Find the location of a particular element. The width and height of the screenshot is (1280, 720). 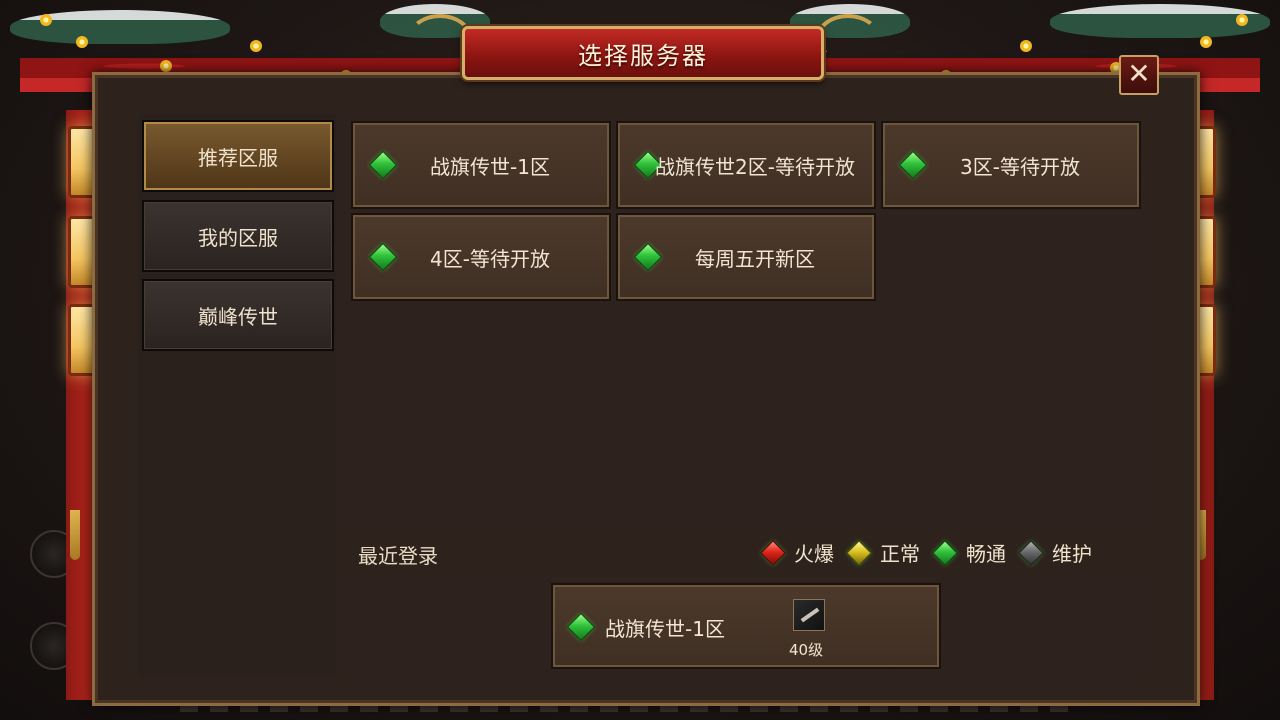

server-item: 战旗传世-1区 is located at coordinates (481, 165).